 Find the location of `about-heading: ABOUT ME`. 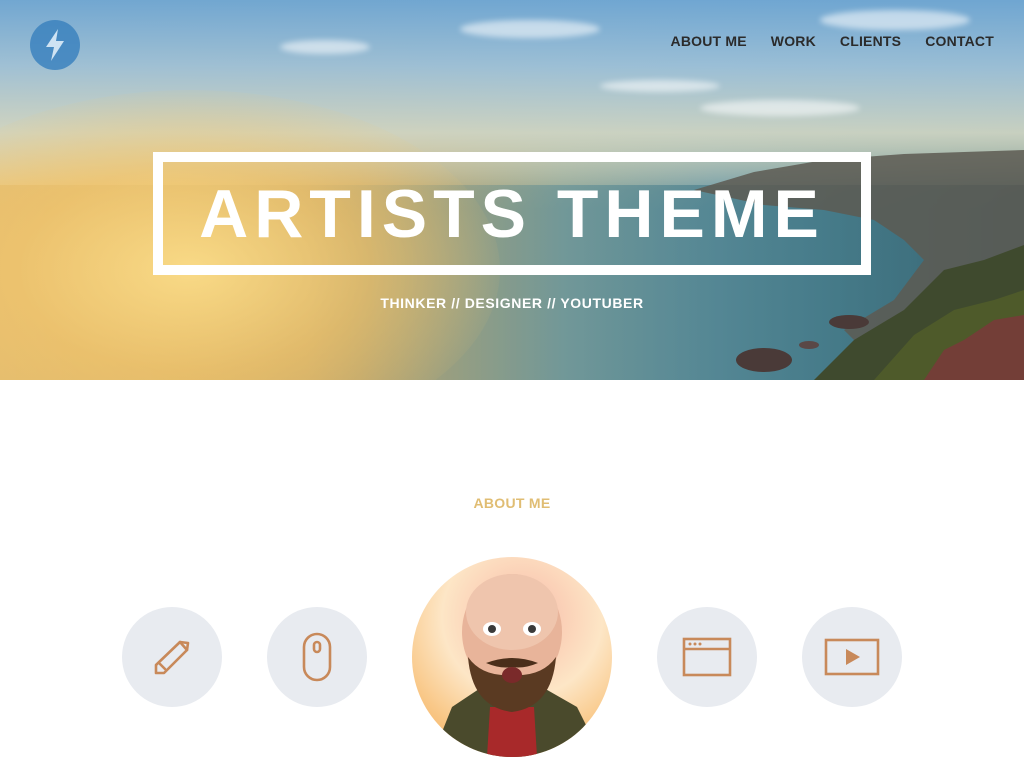

about-heading: ABOUT ME is located at coordinates (512, 503).